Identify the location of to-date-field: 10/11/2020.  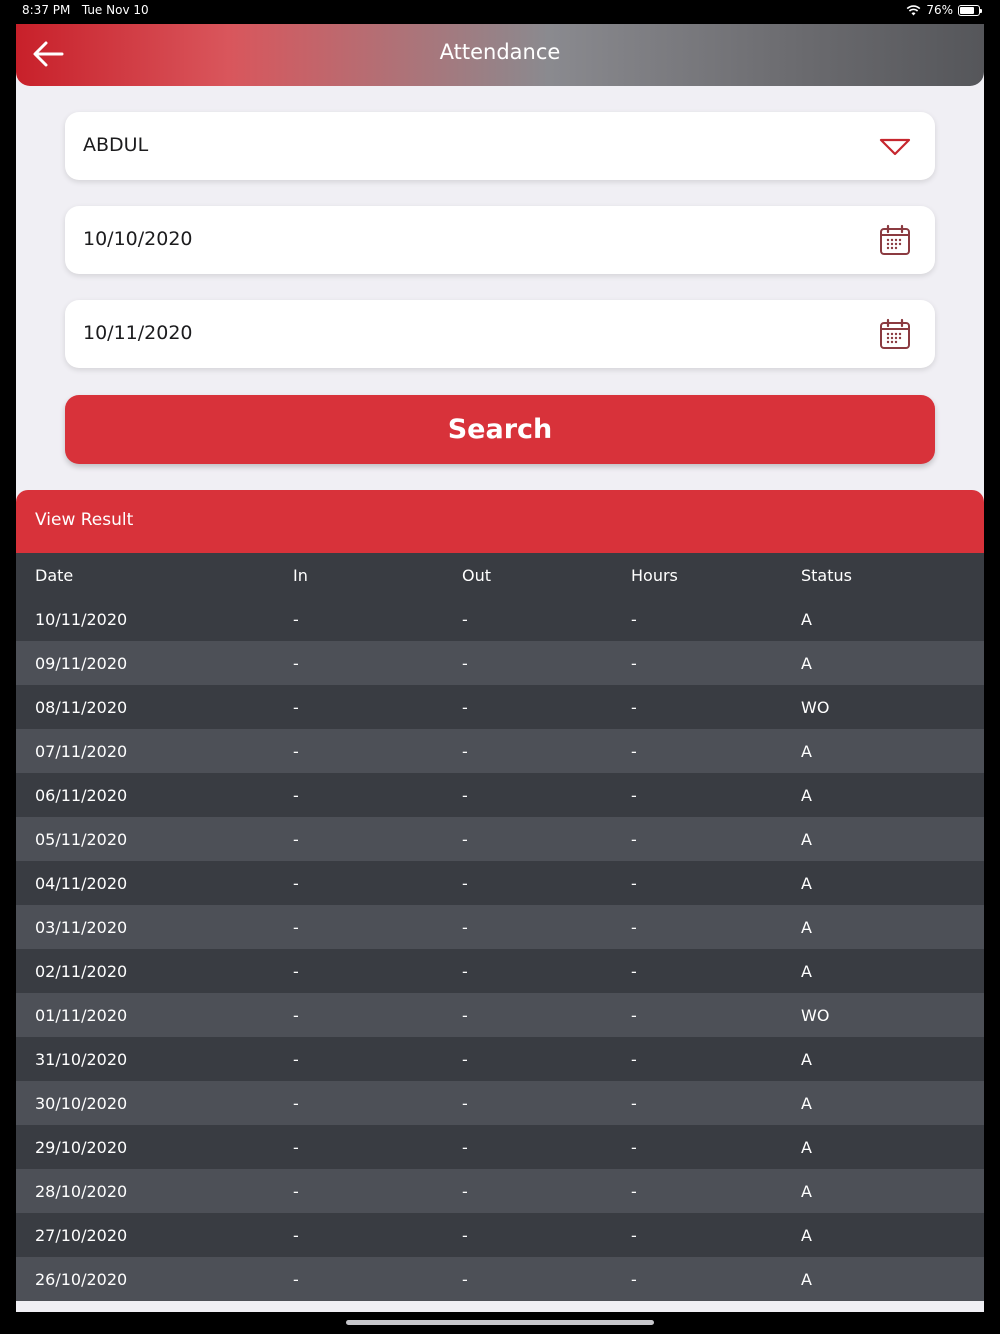
(500, 334).